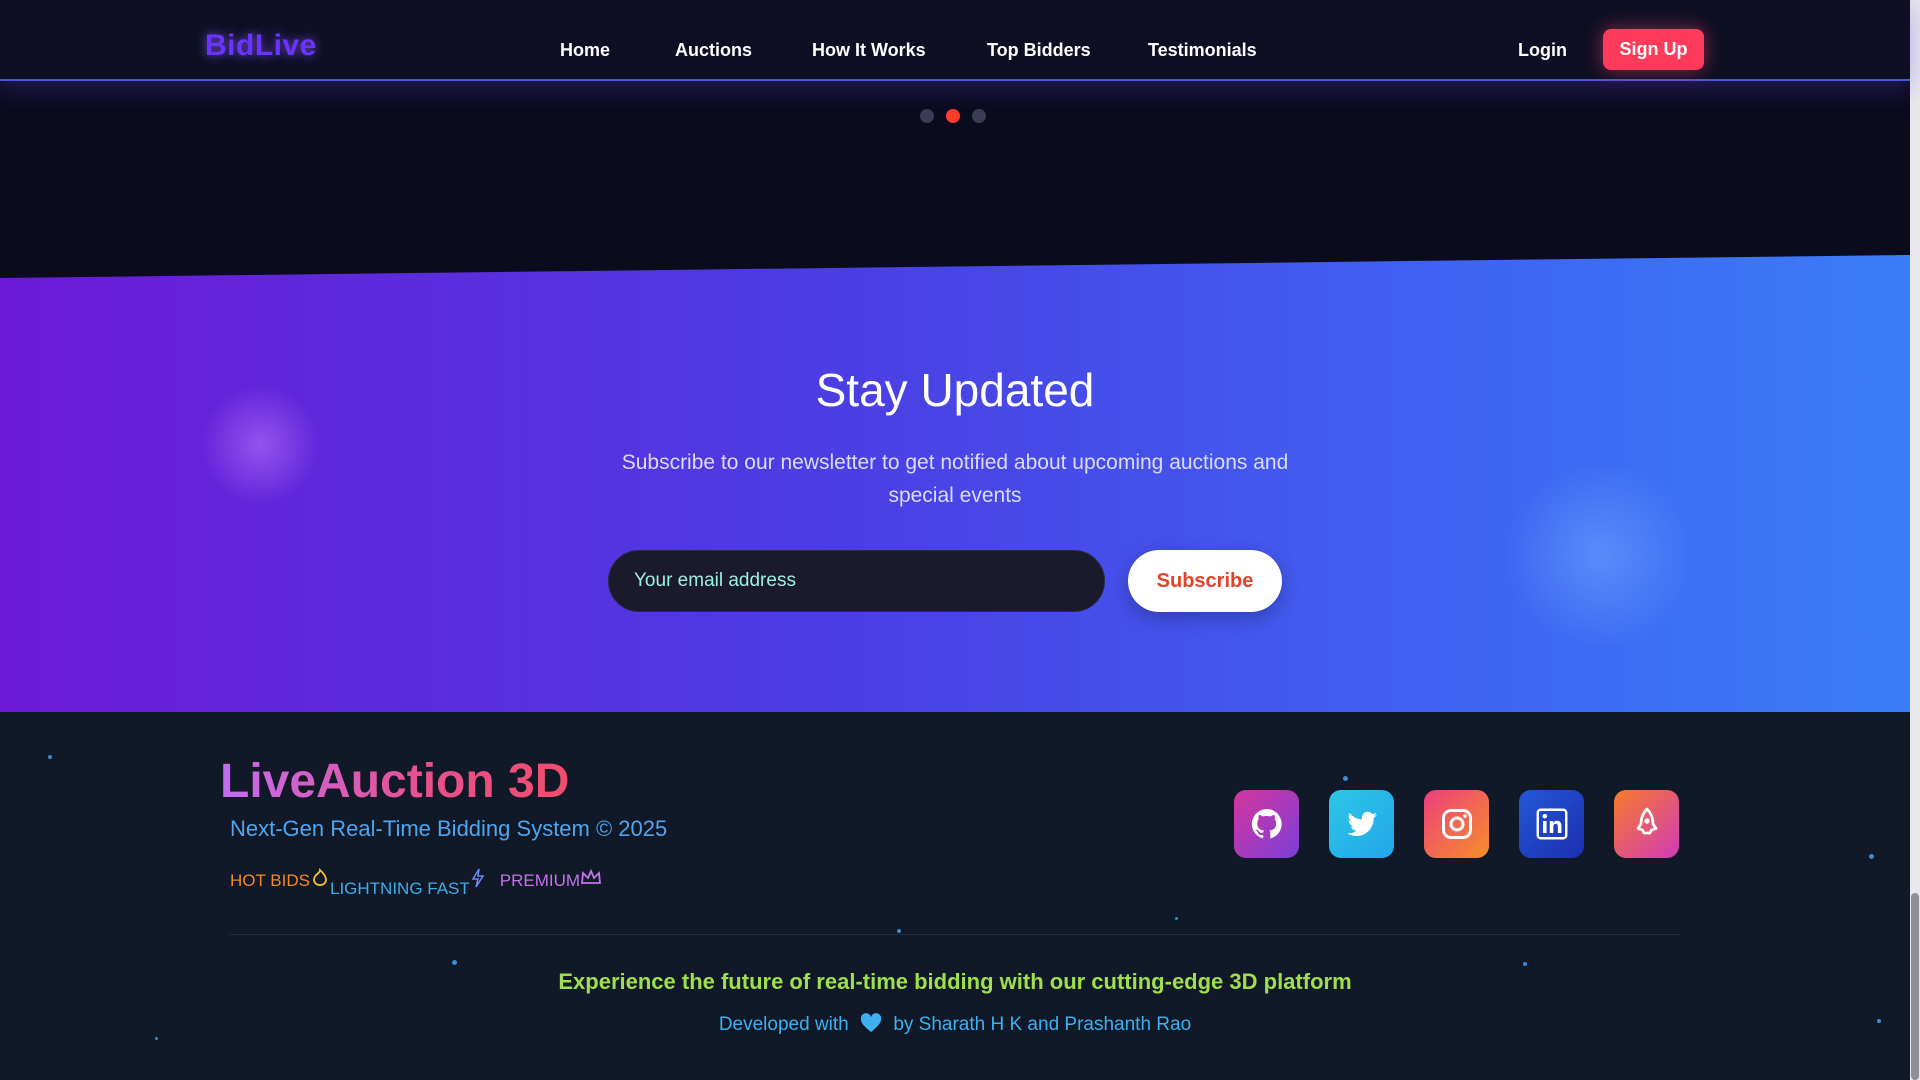  I want to click on linkedin-icon, so click(1551, 824).